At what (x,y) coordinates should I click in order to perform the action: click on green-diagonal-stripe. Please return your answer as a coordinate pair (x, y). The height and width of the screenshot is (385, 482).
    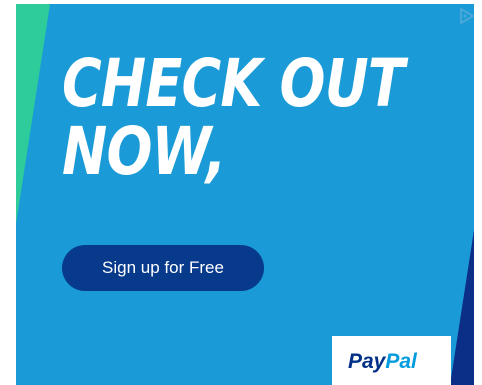
    Looking at the image, I should click on (36, 194).